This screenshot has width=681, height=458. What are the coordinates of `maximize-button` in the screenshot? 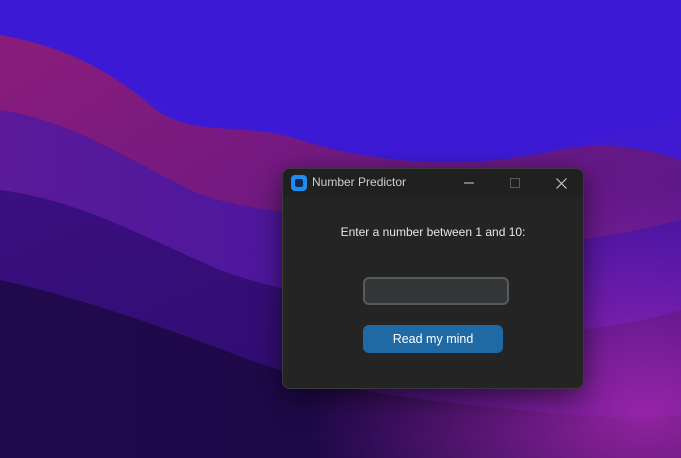 It's located at (515, 183).